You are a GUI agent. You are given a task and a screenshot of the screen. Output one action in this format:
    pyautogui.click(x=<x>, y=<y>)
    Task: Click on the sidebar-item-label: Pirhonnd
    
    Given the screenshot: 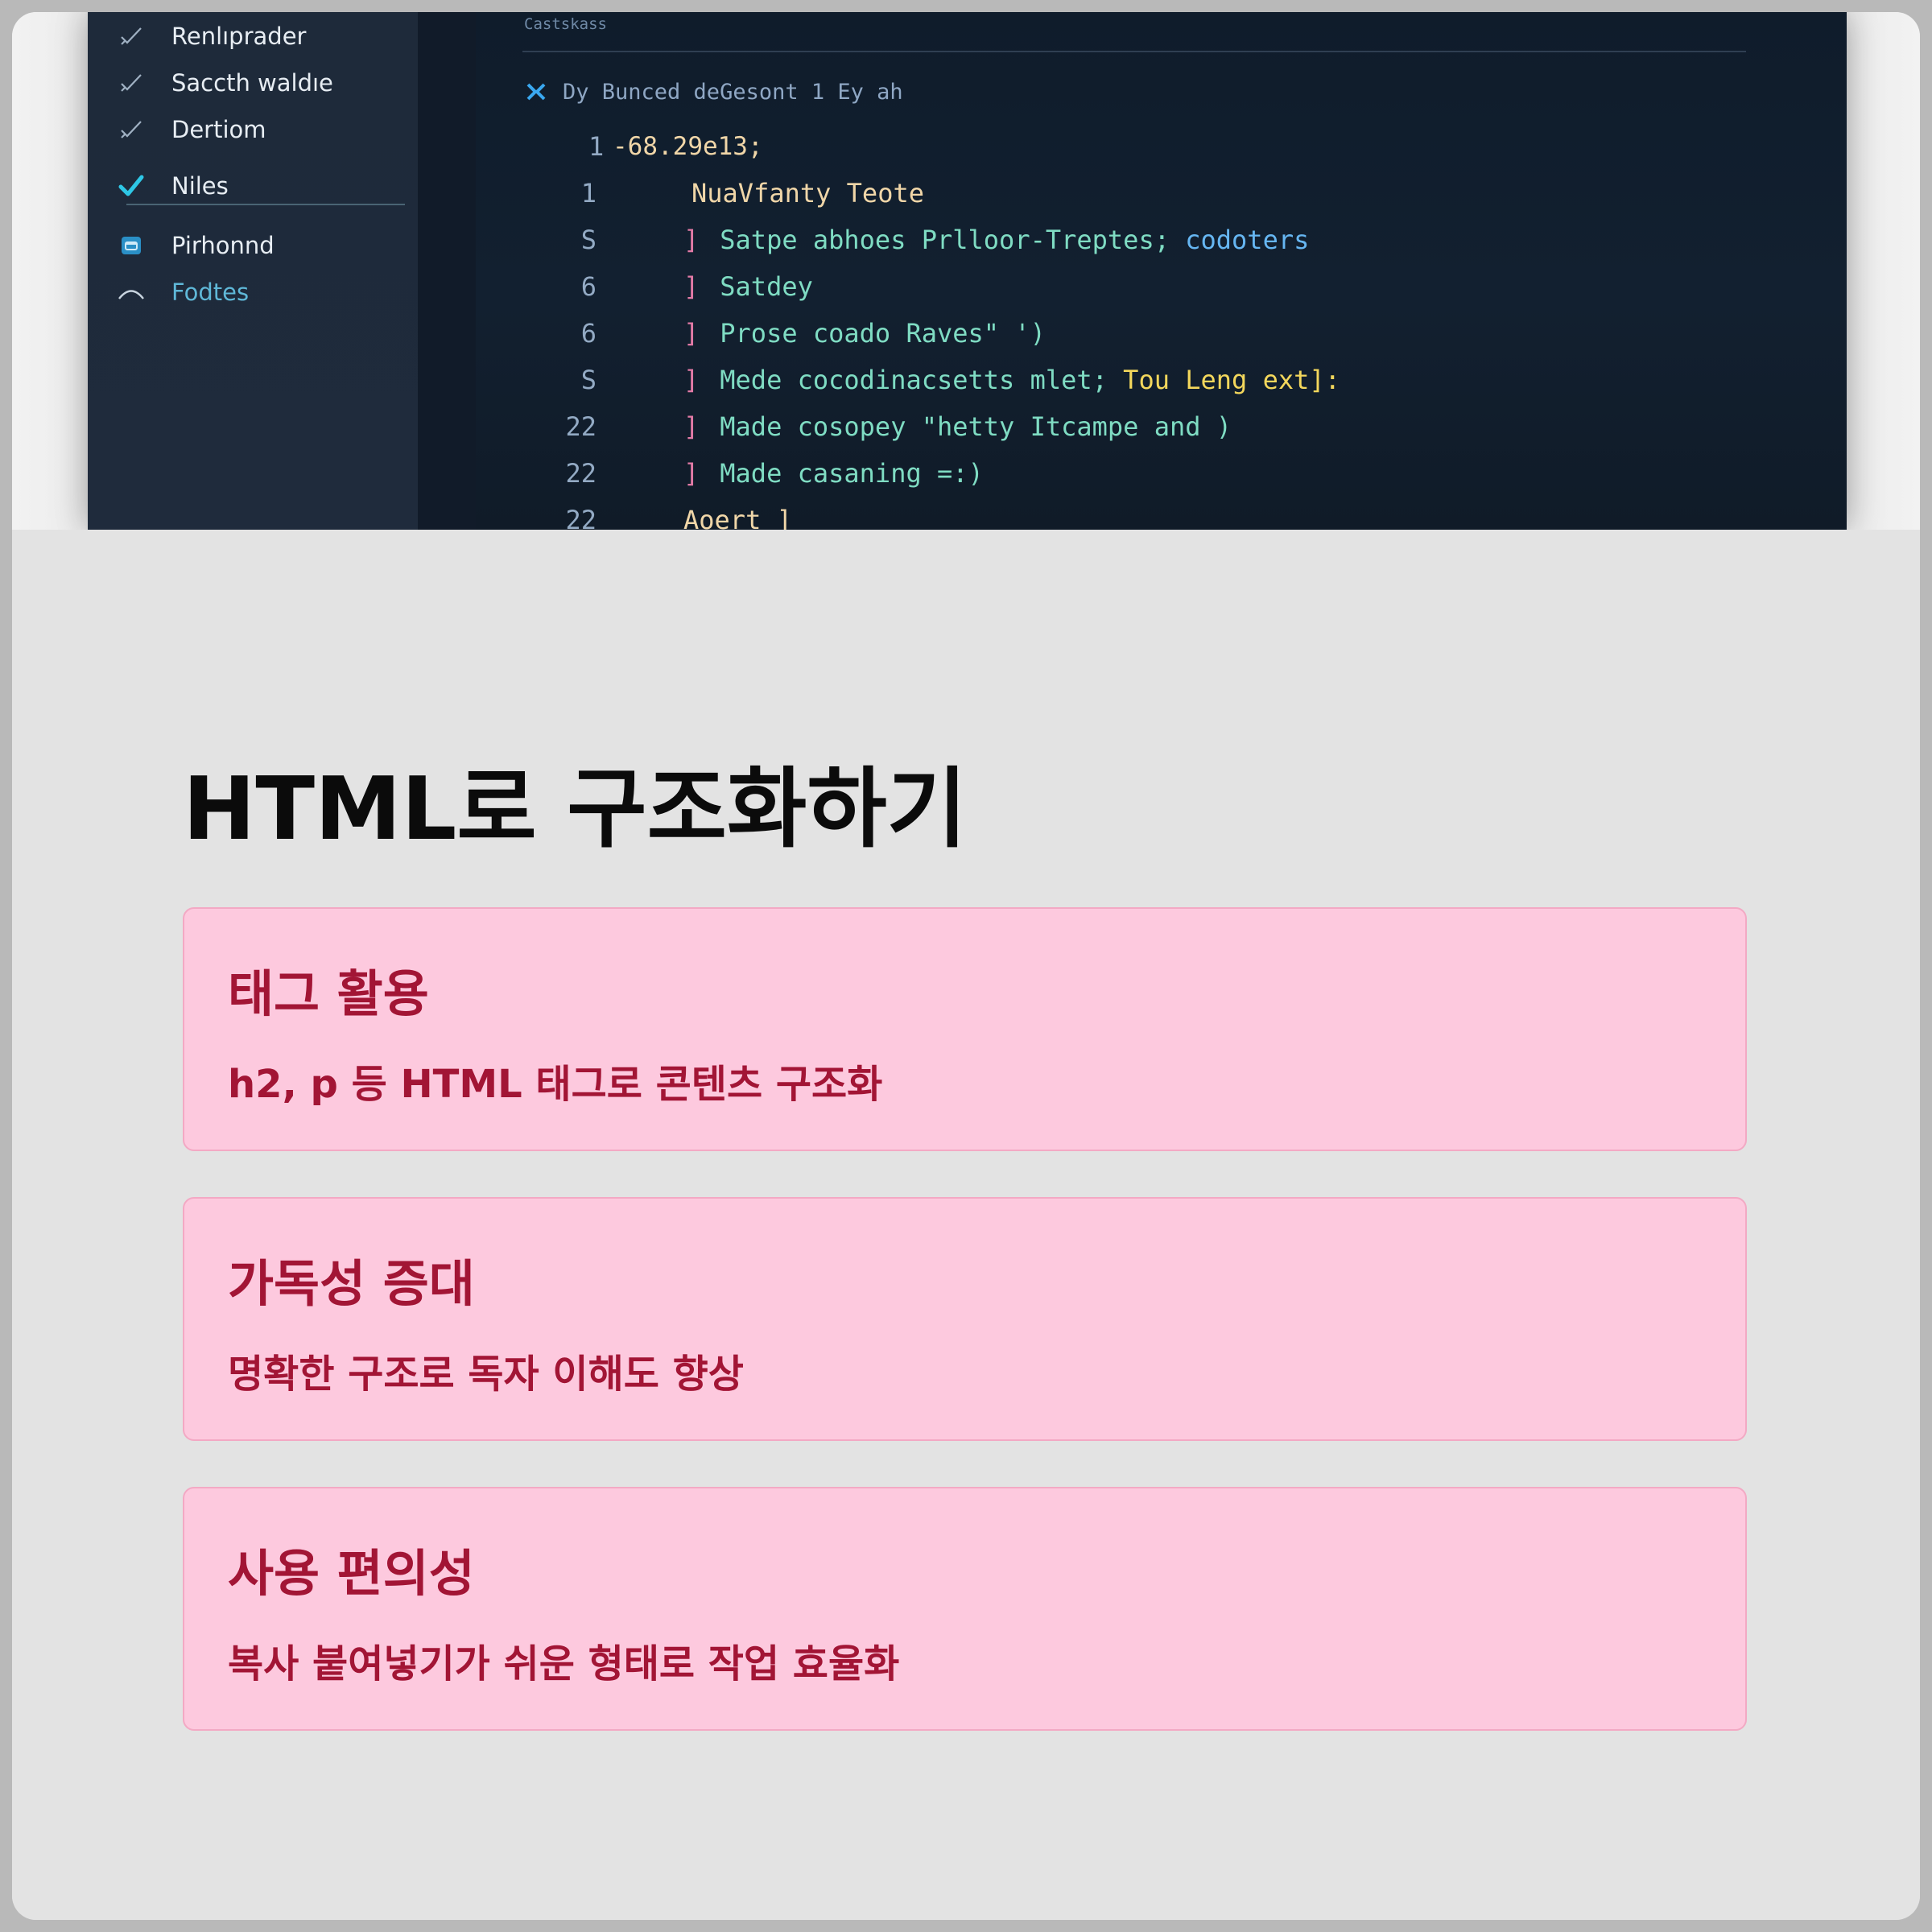 What is the action you would take?
    pyautogui.click(x=223, y=245)
    